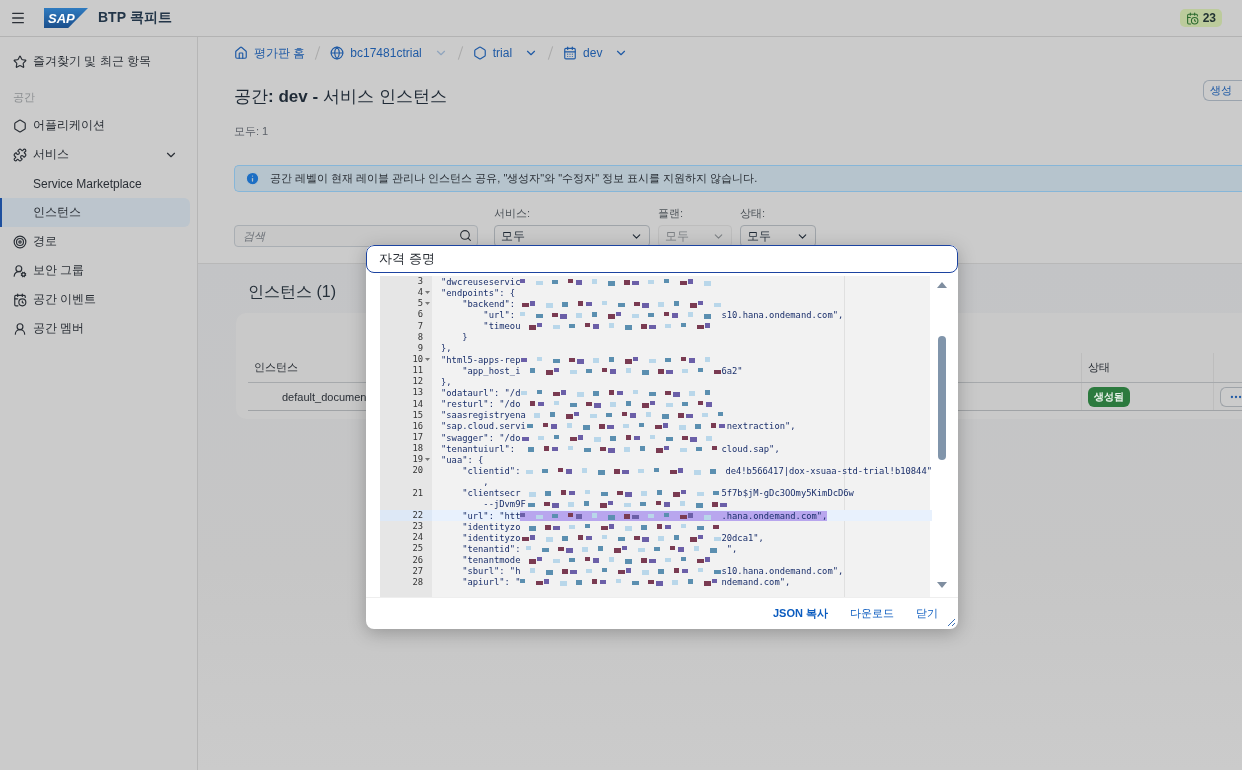  I want to click on filter-label: 서비스:, so click(513, 213).